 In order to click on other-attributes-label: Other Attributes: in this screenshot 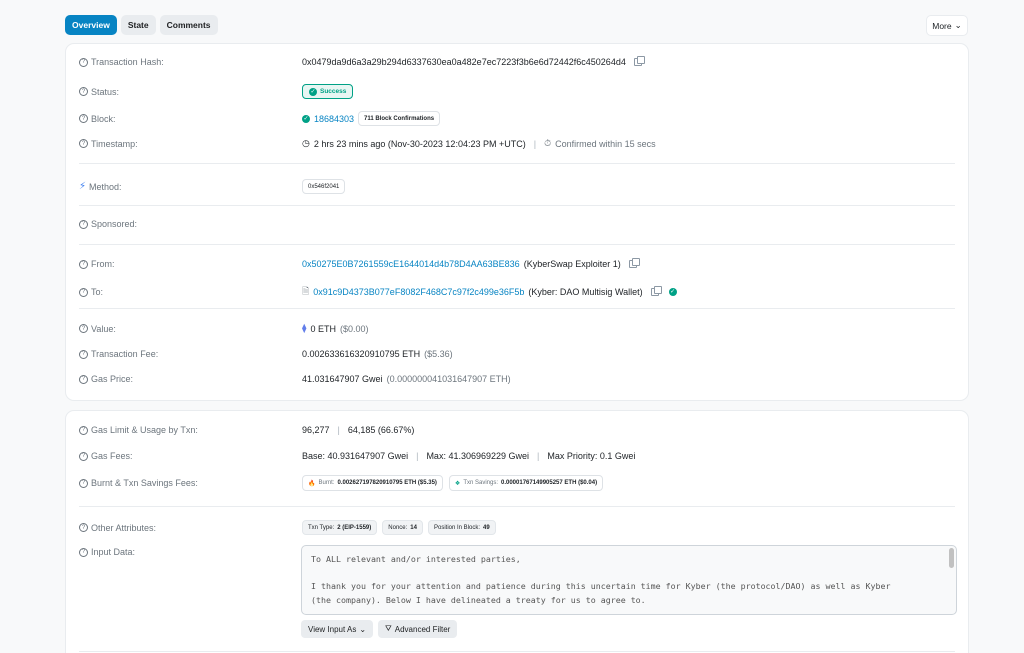, I will do `click(124, 527)`.